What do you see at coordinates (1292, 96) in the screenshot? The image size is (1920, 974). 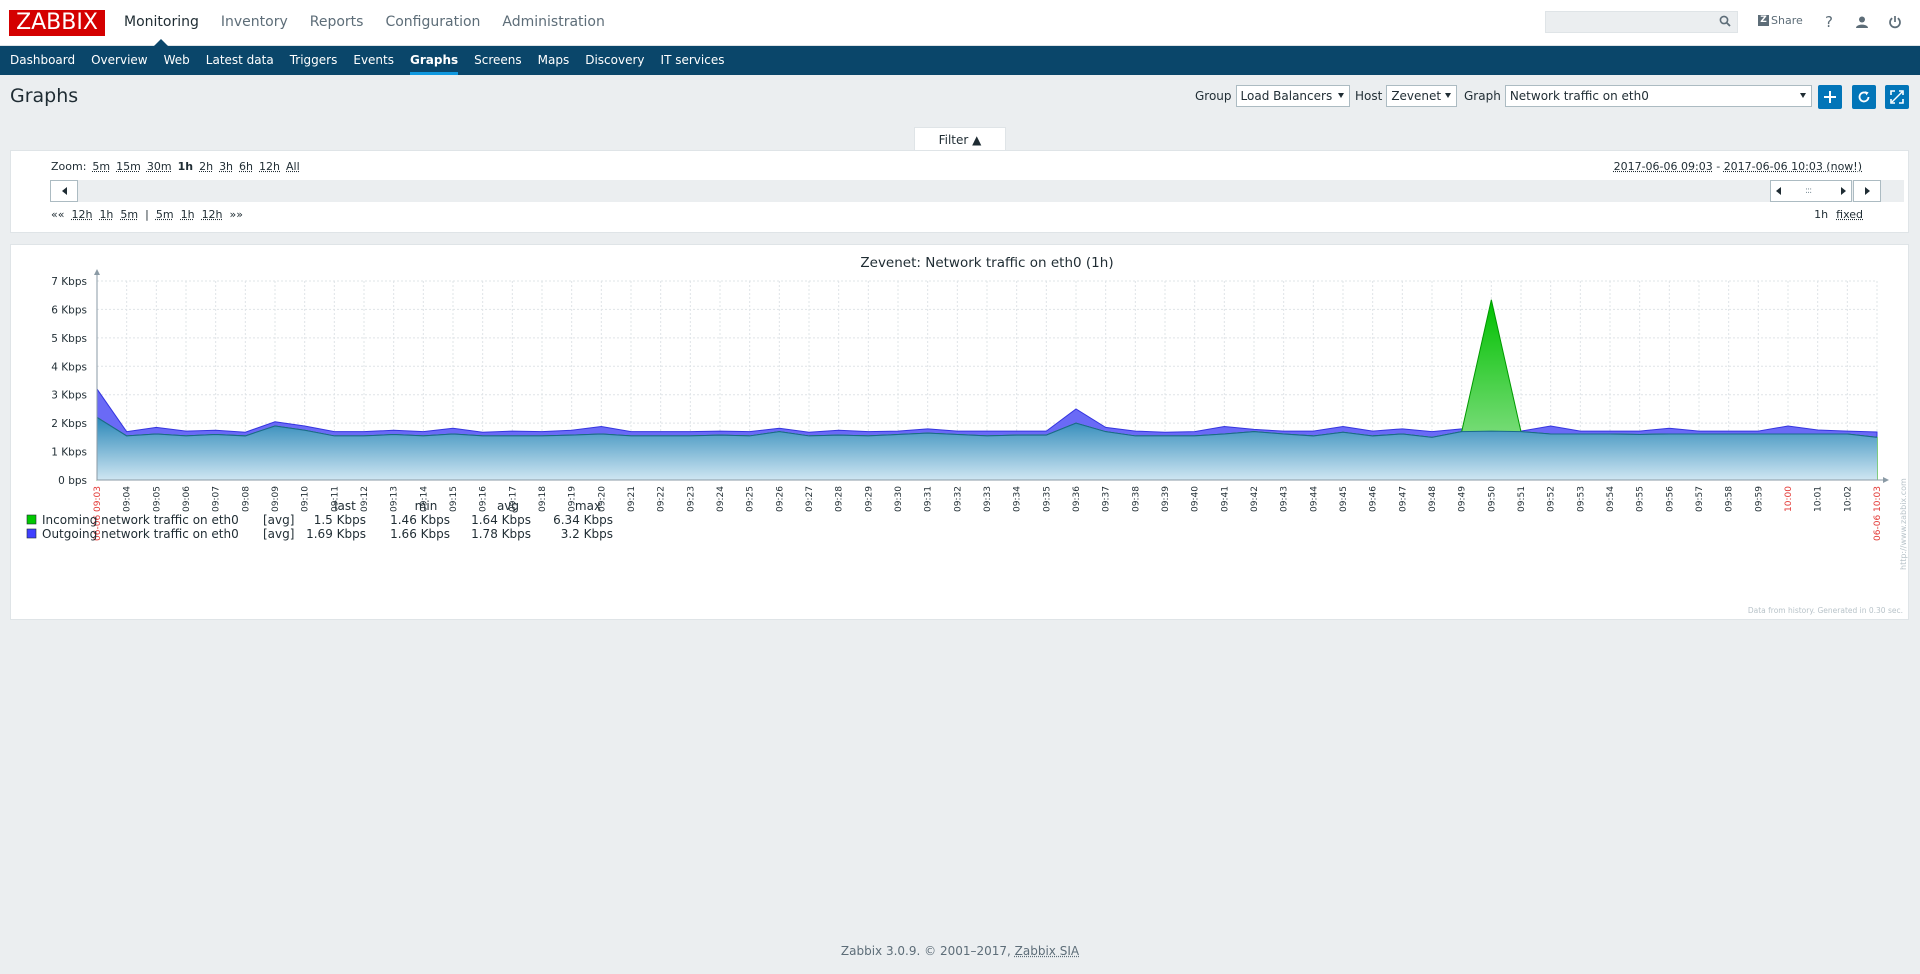 I see `group-select: Load Balancers` at bounding box center [1292, 96].